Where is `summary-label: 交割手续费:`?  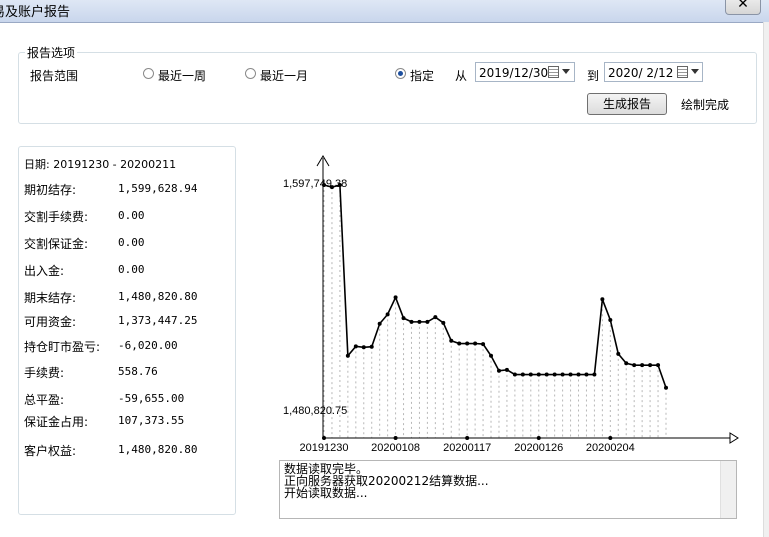 summary-label: 交割手续费: is located at coordinates (56, 217).